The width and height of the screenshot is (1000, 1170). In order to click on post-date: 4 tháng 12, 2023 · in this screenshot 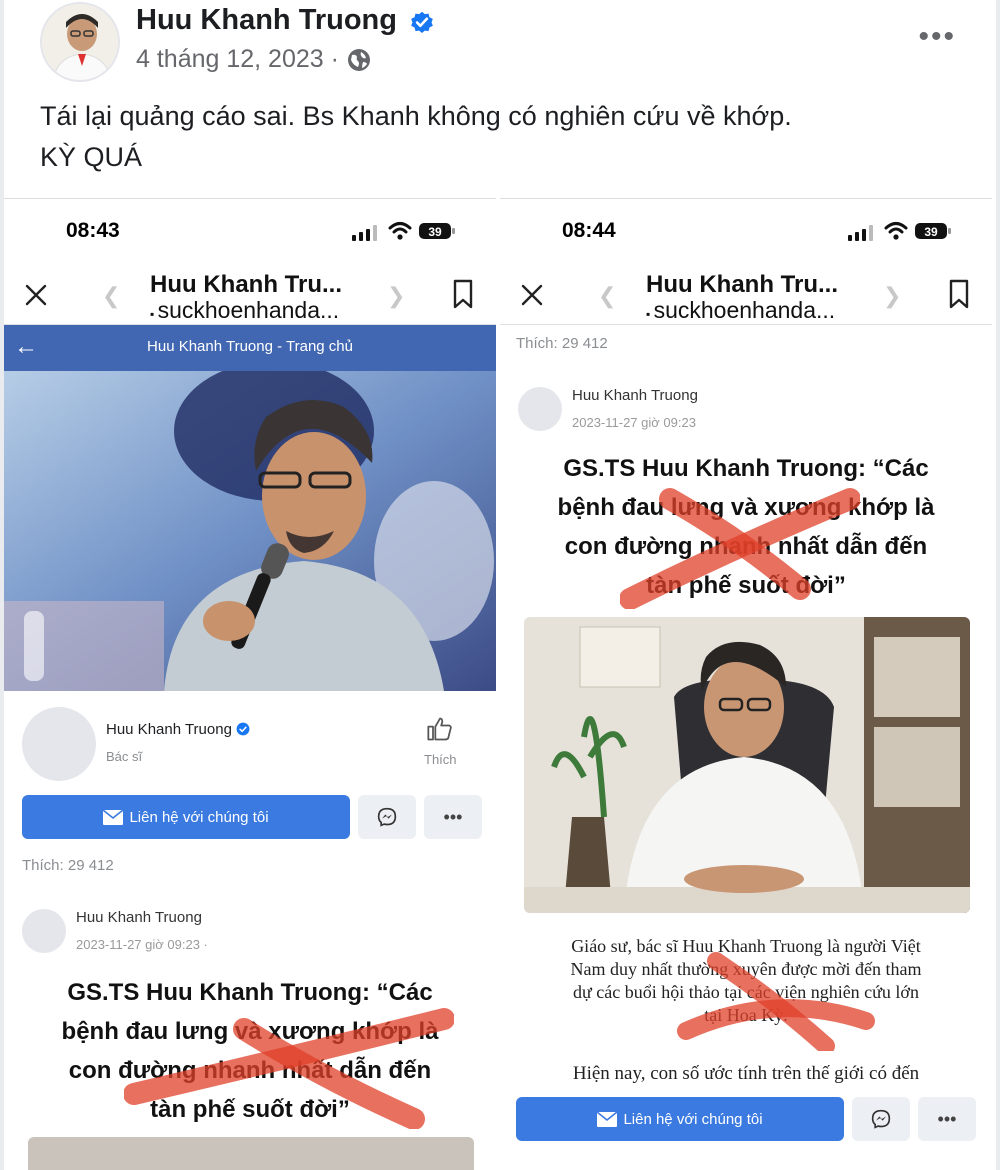, I will do `click(237, 59)`.